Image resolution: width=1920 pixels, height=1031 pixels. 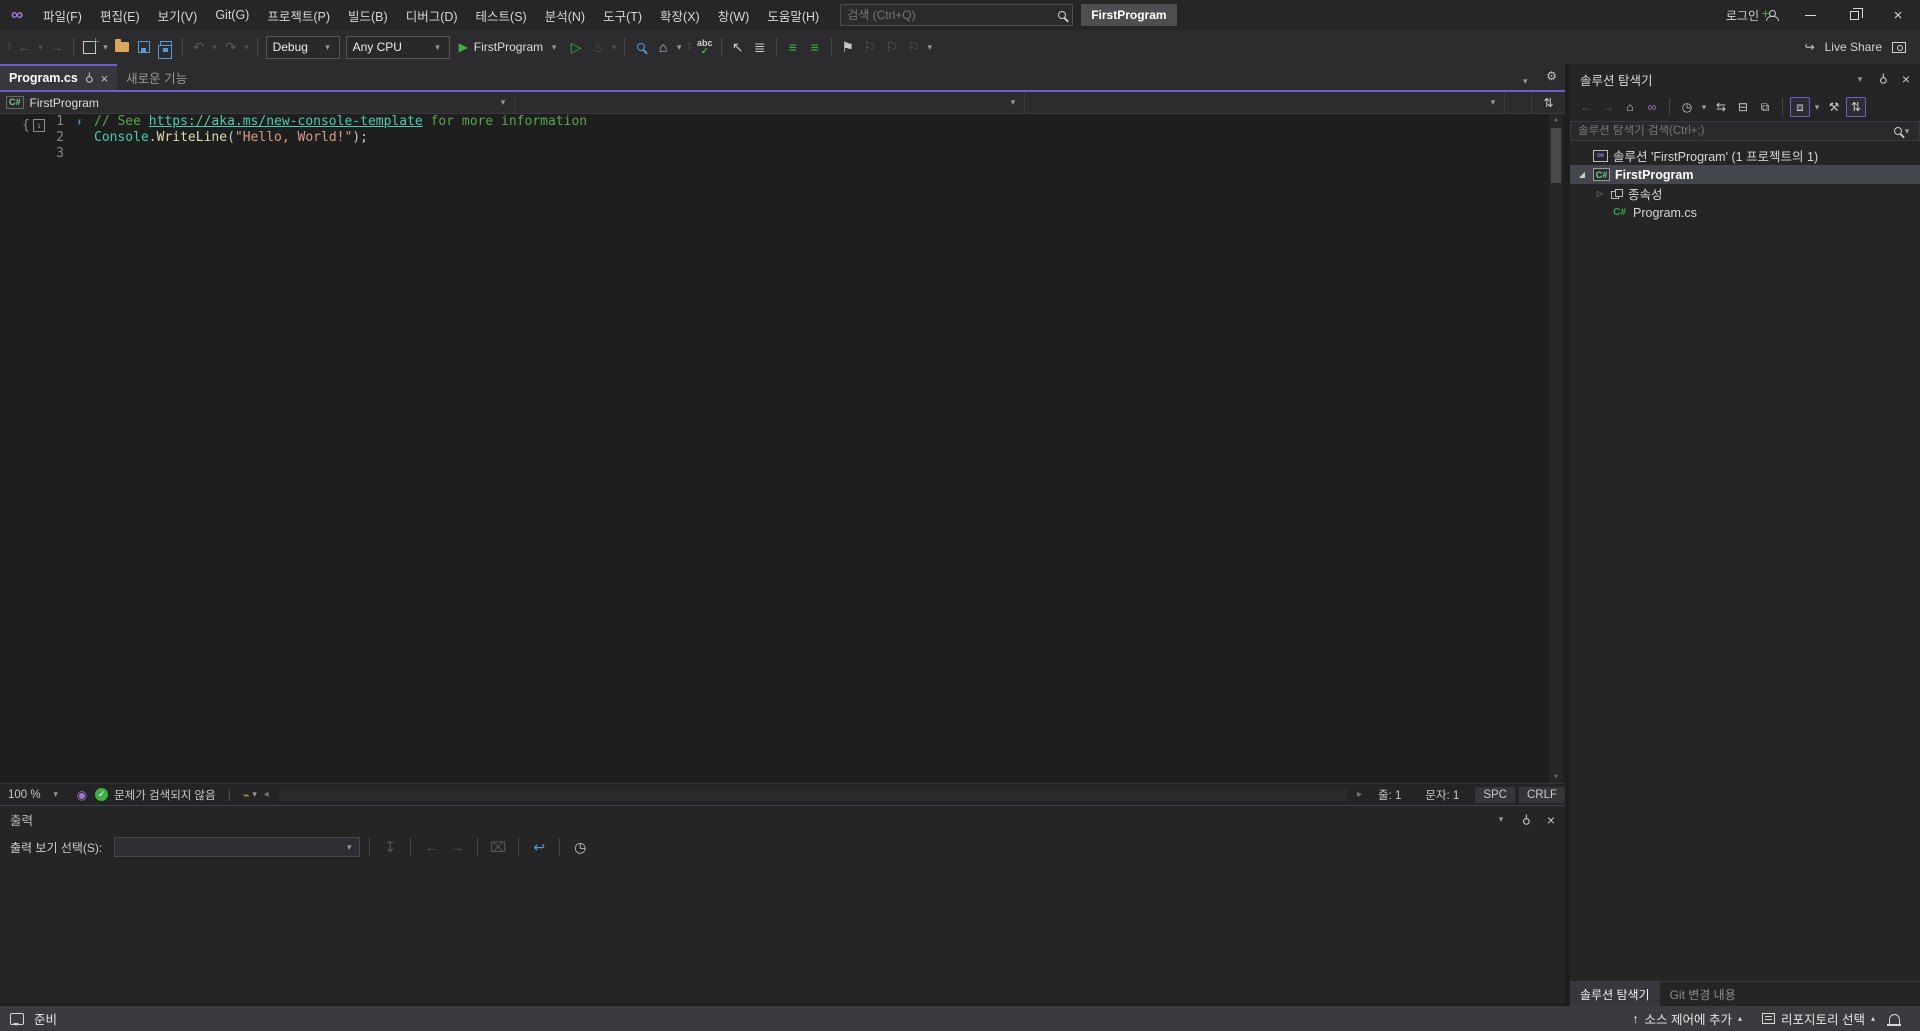 I want to click on se-back-button: ←, so click(x=1586, y=107).